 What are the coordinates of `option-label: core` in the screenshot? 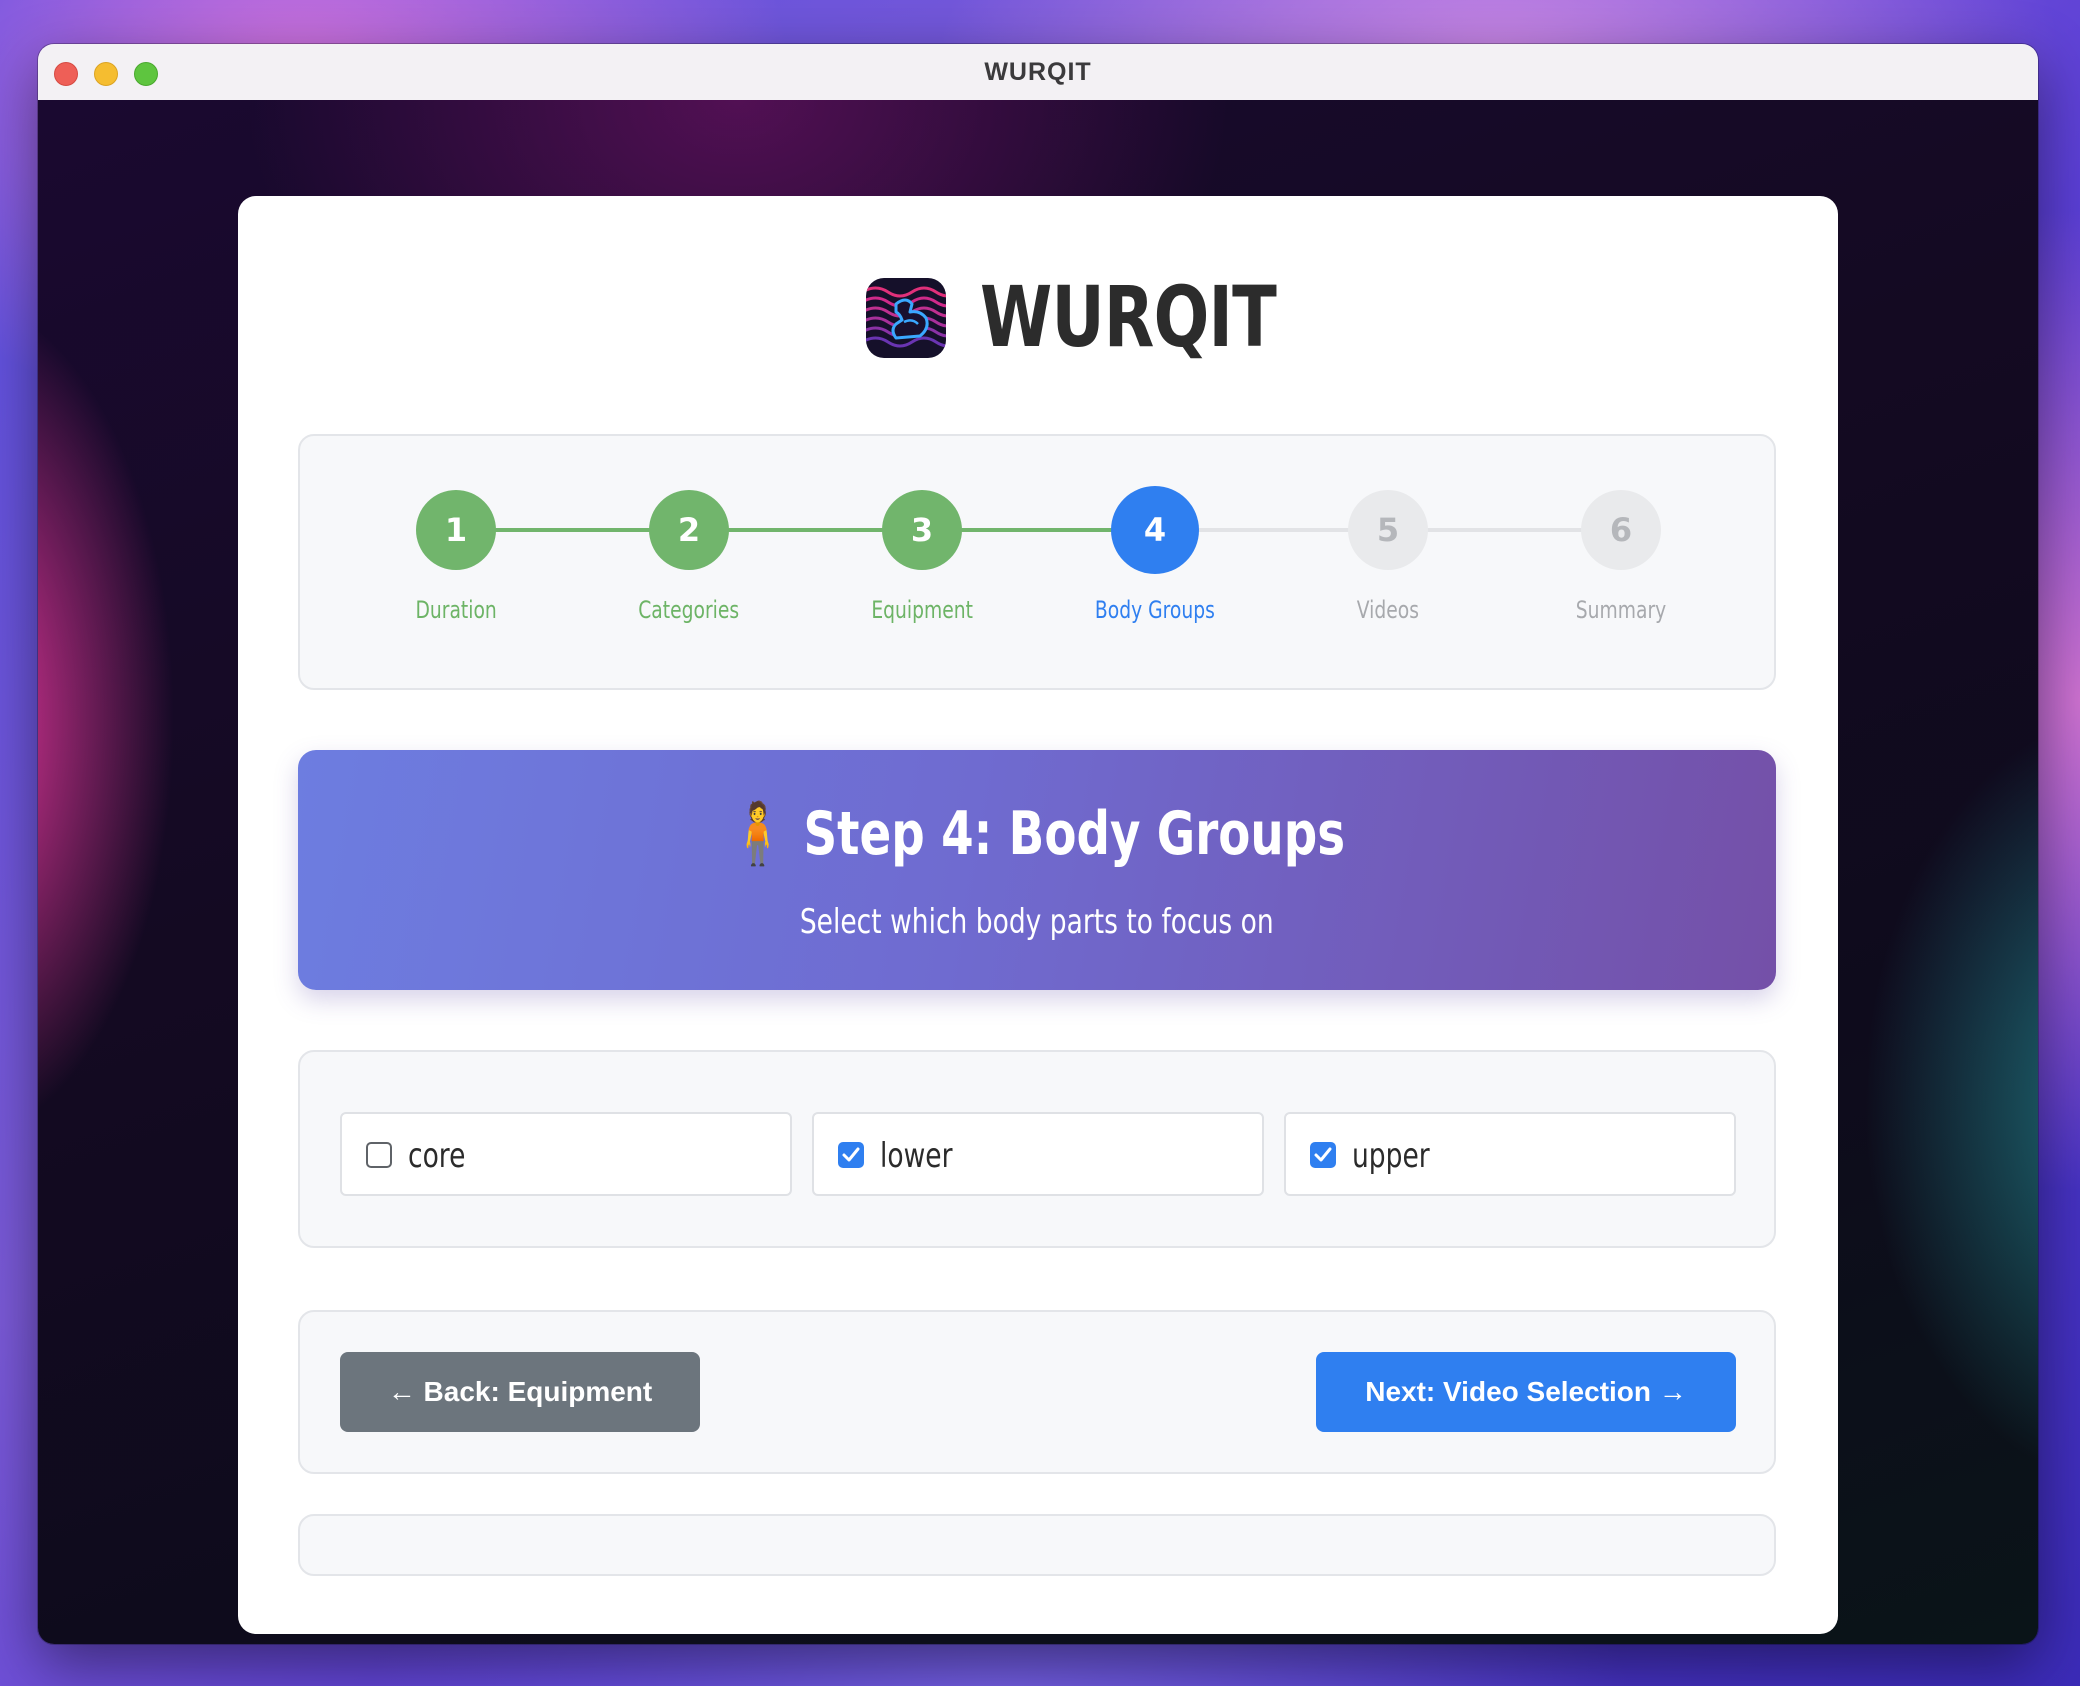 It's located at (437, 1156).